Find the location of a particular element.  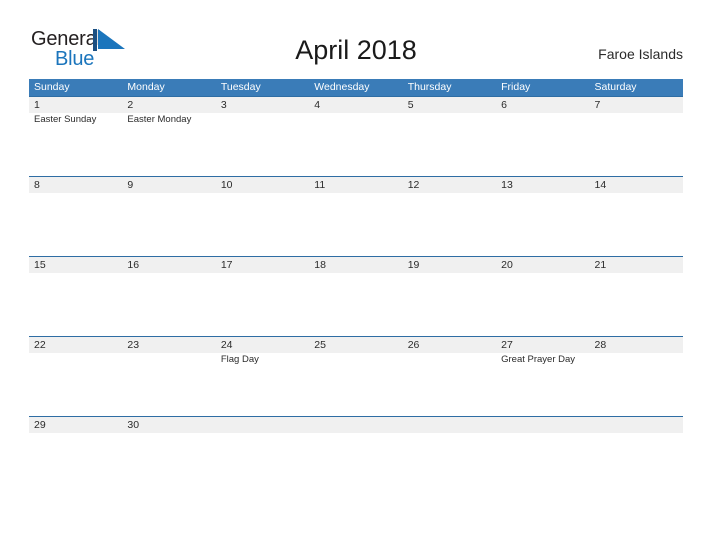

day-cell: 9 is located at coordinates (169, 216).